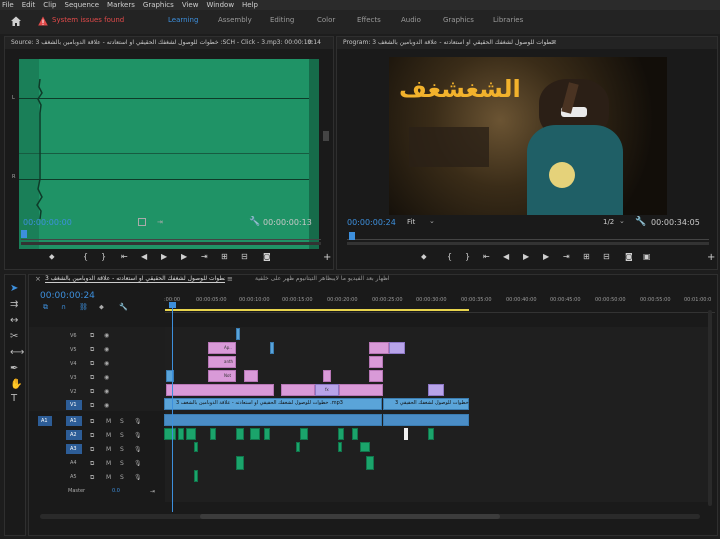 The image size is (720, 539). I want to click on clip-v6, so click(238, 334).